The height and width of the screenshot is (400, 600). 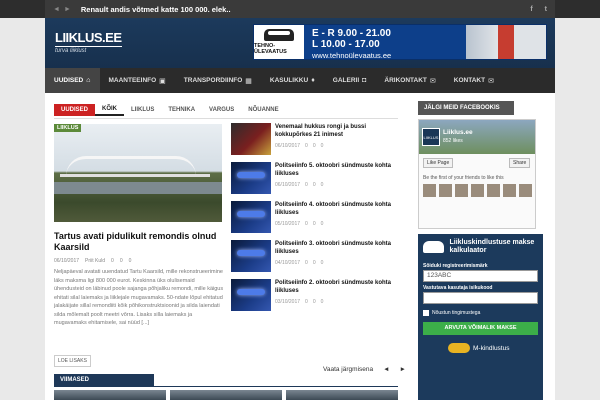 I want to click on site-logo: LIIKLUS.EE turva liiklust, so click(x=88, y=42).